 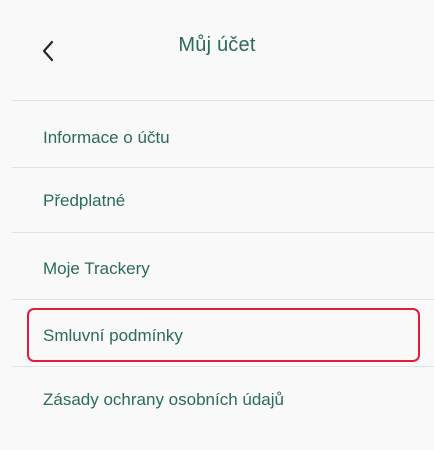 What do you see at coordinates (84, 200) in the screenshot?
I see `menu-item-label: Předplatné` at bounding box center [84, 200].